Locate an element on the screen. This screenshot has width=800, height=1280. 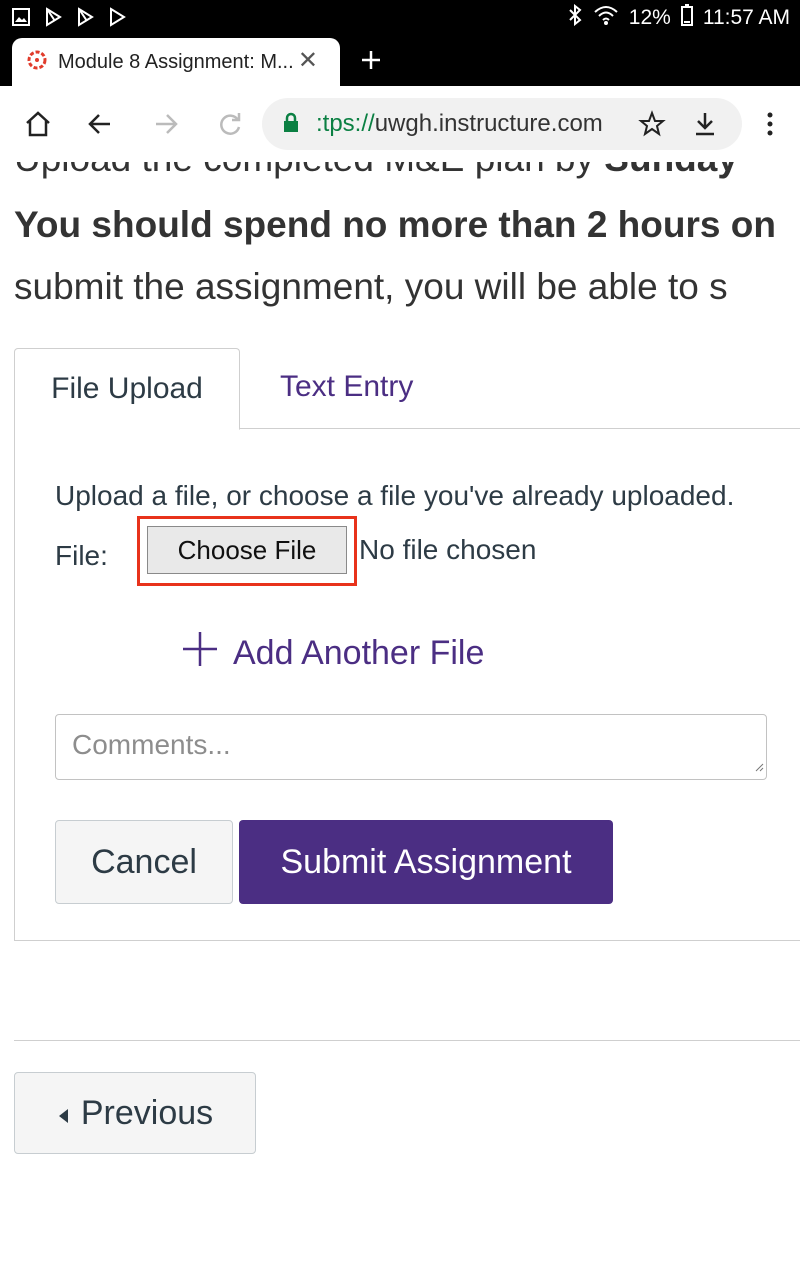
play-store-icon is located at coordinates (53, 17).